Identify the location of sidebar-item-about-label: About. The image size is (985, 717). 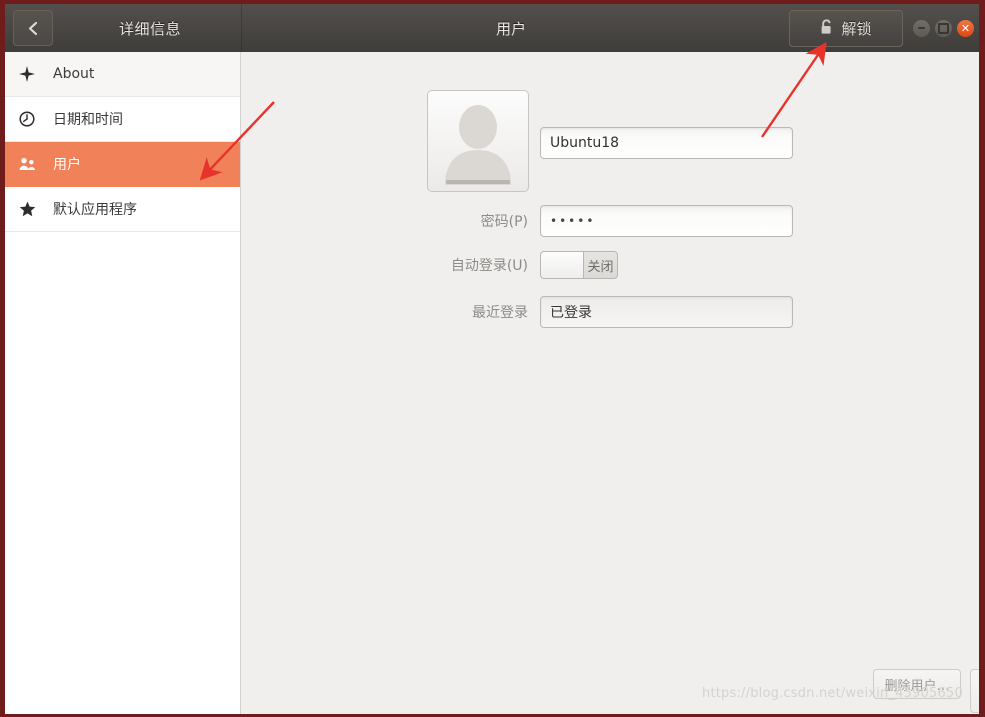
(74, 74).